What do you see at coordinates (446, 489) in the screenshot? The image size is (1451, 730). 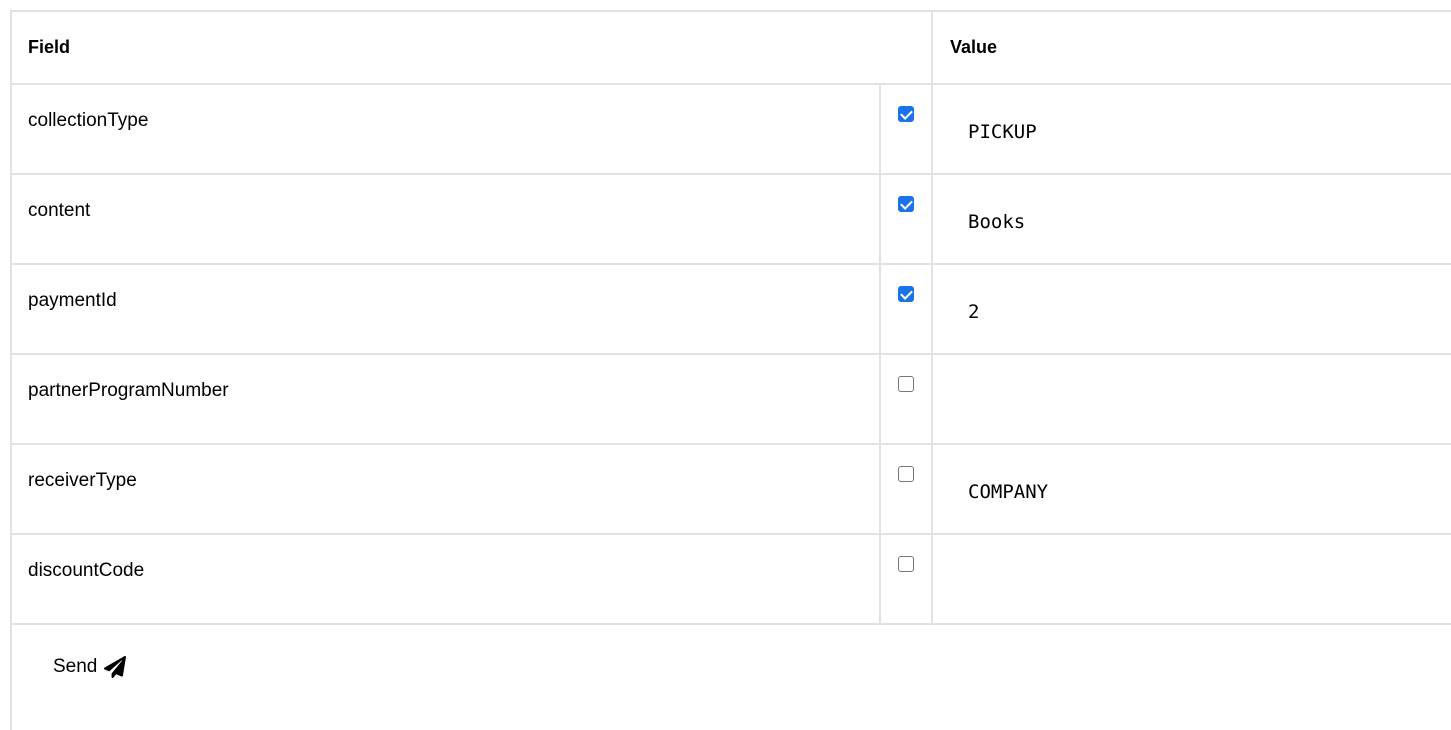 I see `field-name: receiverType` at bounding box center [446, 489].